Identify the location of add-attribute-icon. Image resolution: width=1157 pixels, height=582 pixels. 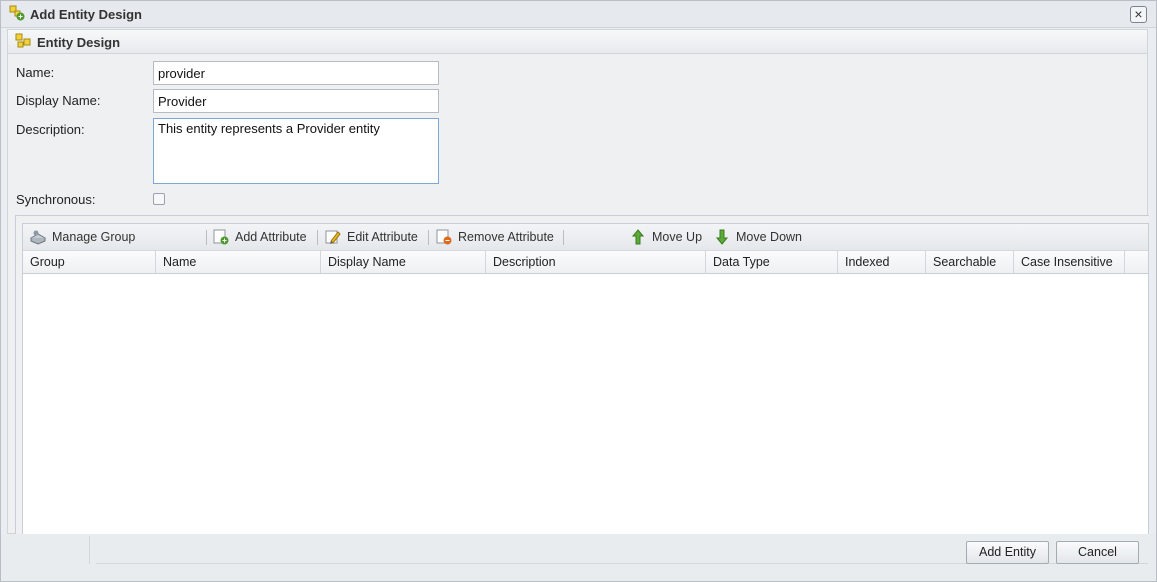
(221, 237).